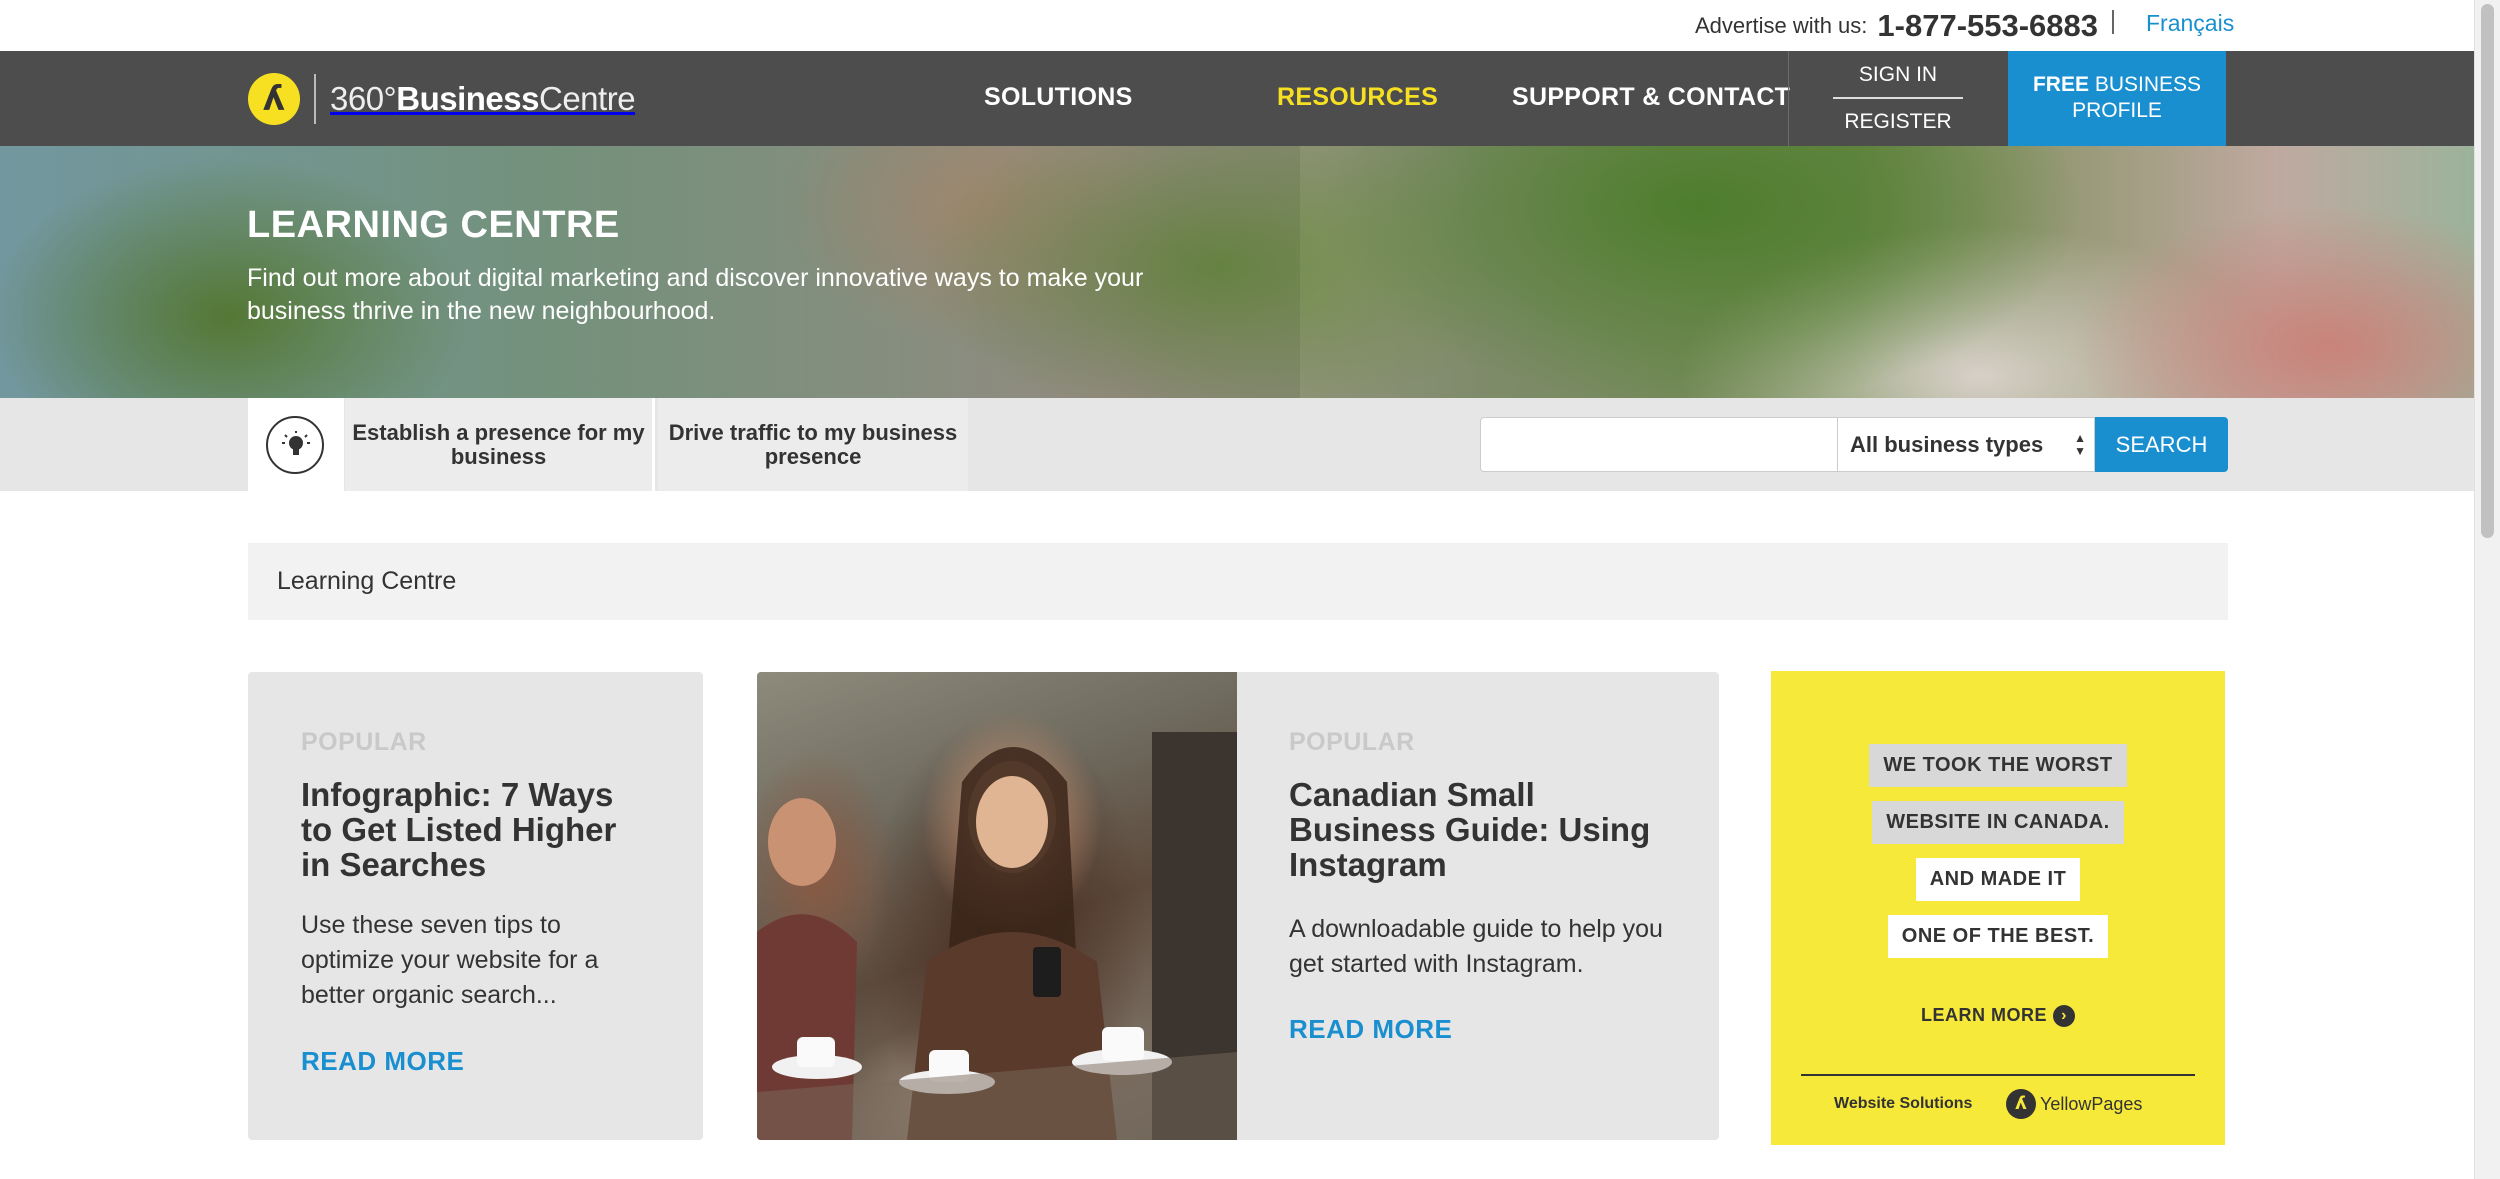  Describe the element at coordinates (1998, 1016) in the screenshot. I see `ad-learn-more: LEARN MORE ›` at that location.